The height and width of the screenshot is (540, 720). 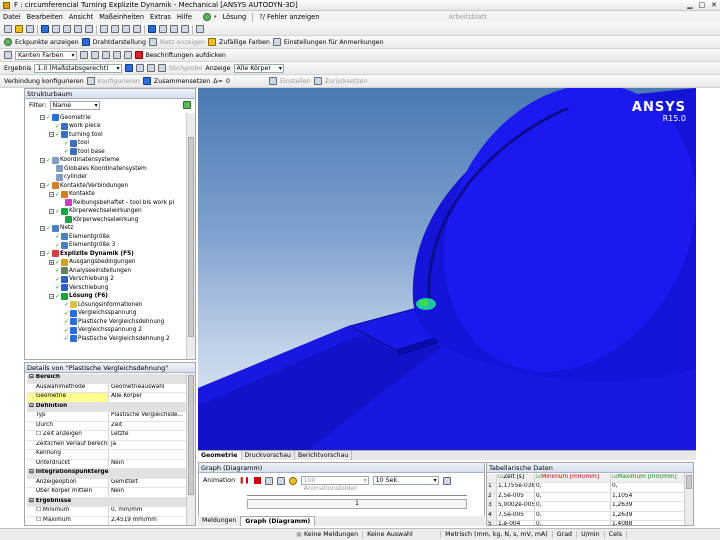 What do you see at coordinates (148, 426) in the screenshot?
I see `details-value: Zeit` at bounding box center [148, 426].